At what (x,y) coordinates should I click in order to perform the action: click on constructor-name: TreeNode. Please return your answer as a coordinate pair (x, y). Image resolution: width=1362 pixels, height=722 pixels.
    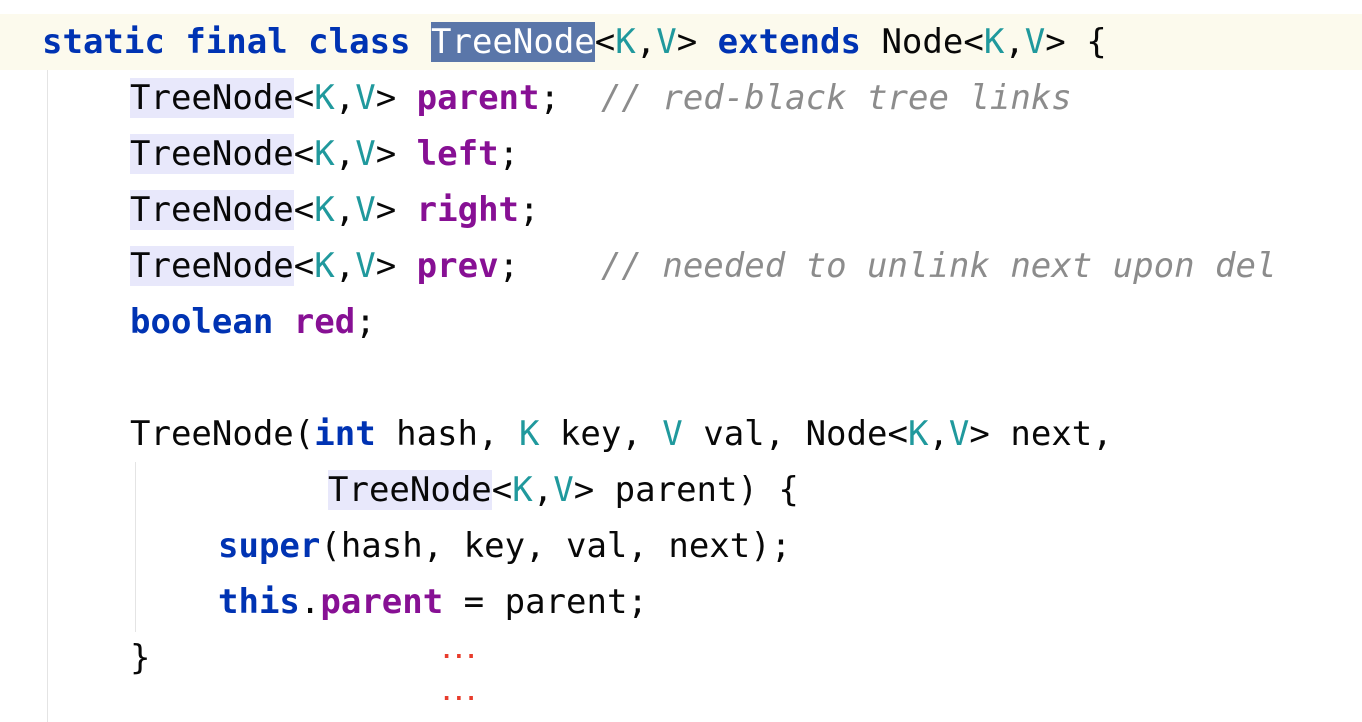
    Looking at the image, I should click on (212, 434).